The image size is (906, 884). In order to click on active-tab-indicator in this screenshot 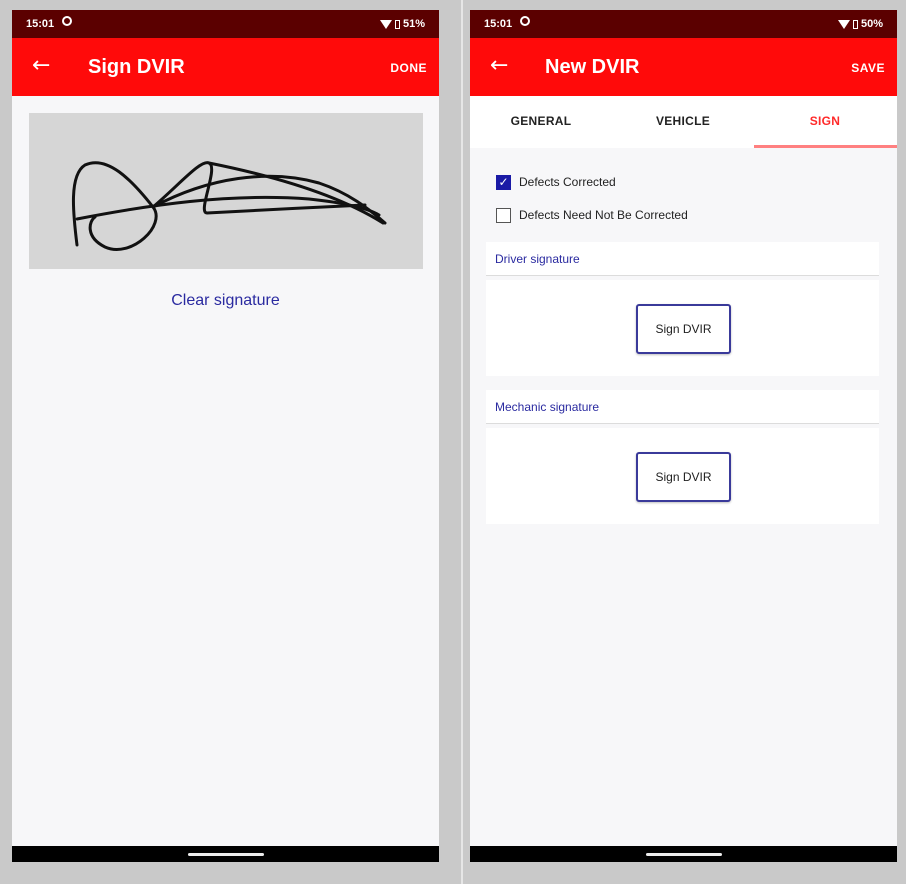, I will do `click(825, 146)`.